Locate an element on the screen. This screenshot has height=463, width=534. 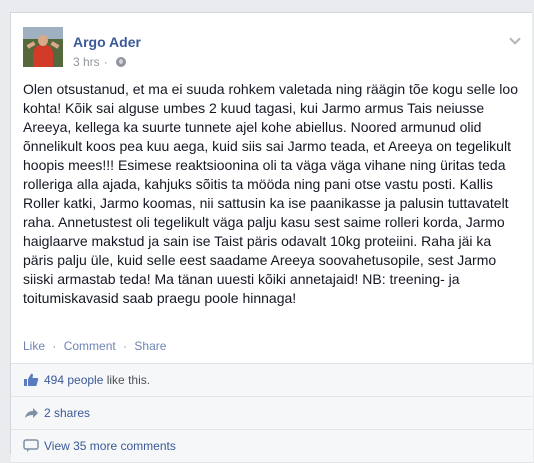
shares-link: 2 shares is located at coordinates (67, 413).